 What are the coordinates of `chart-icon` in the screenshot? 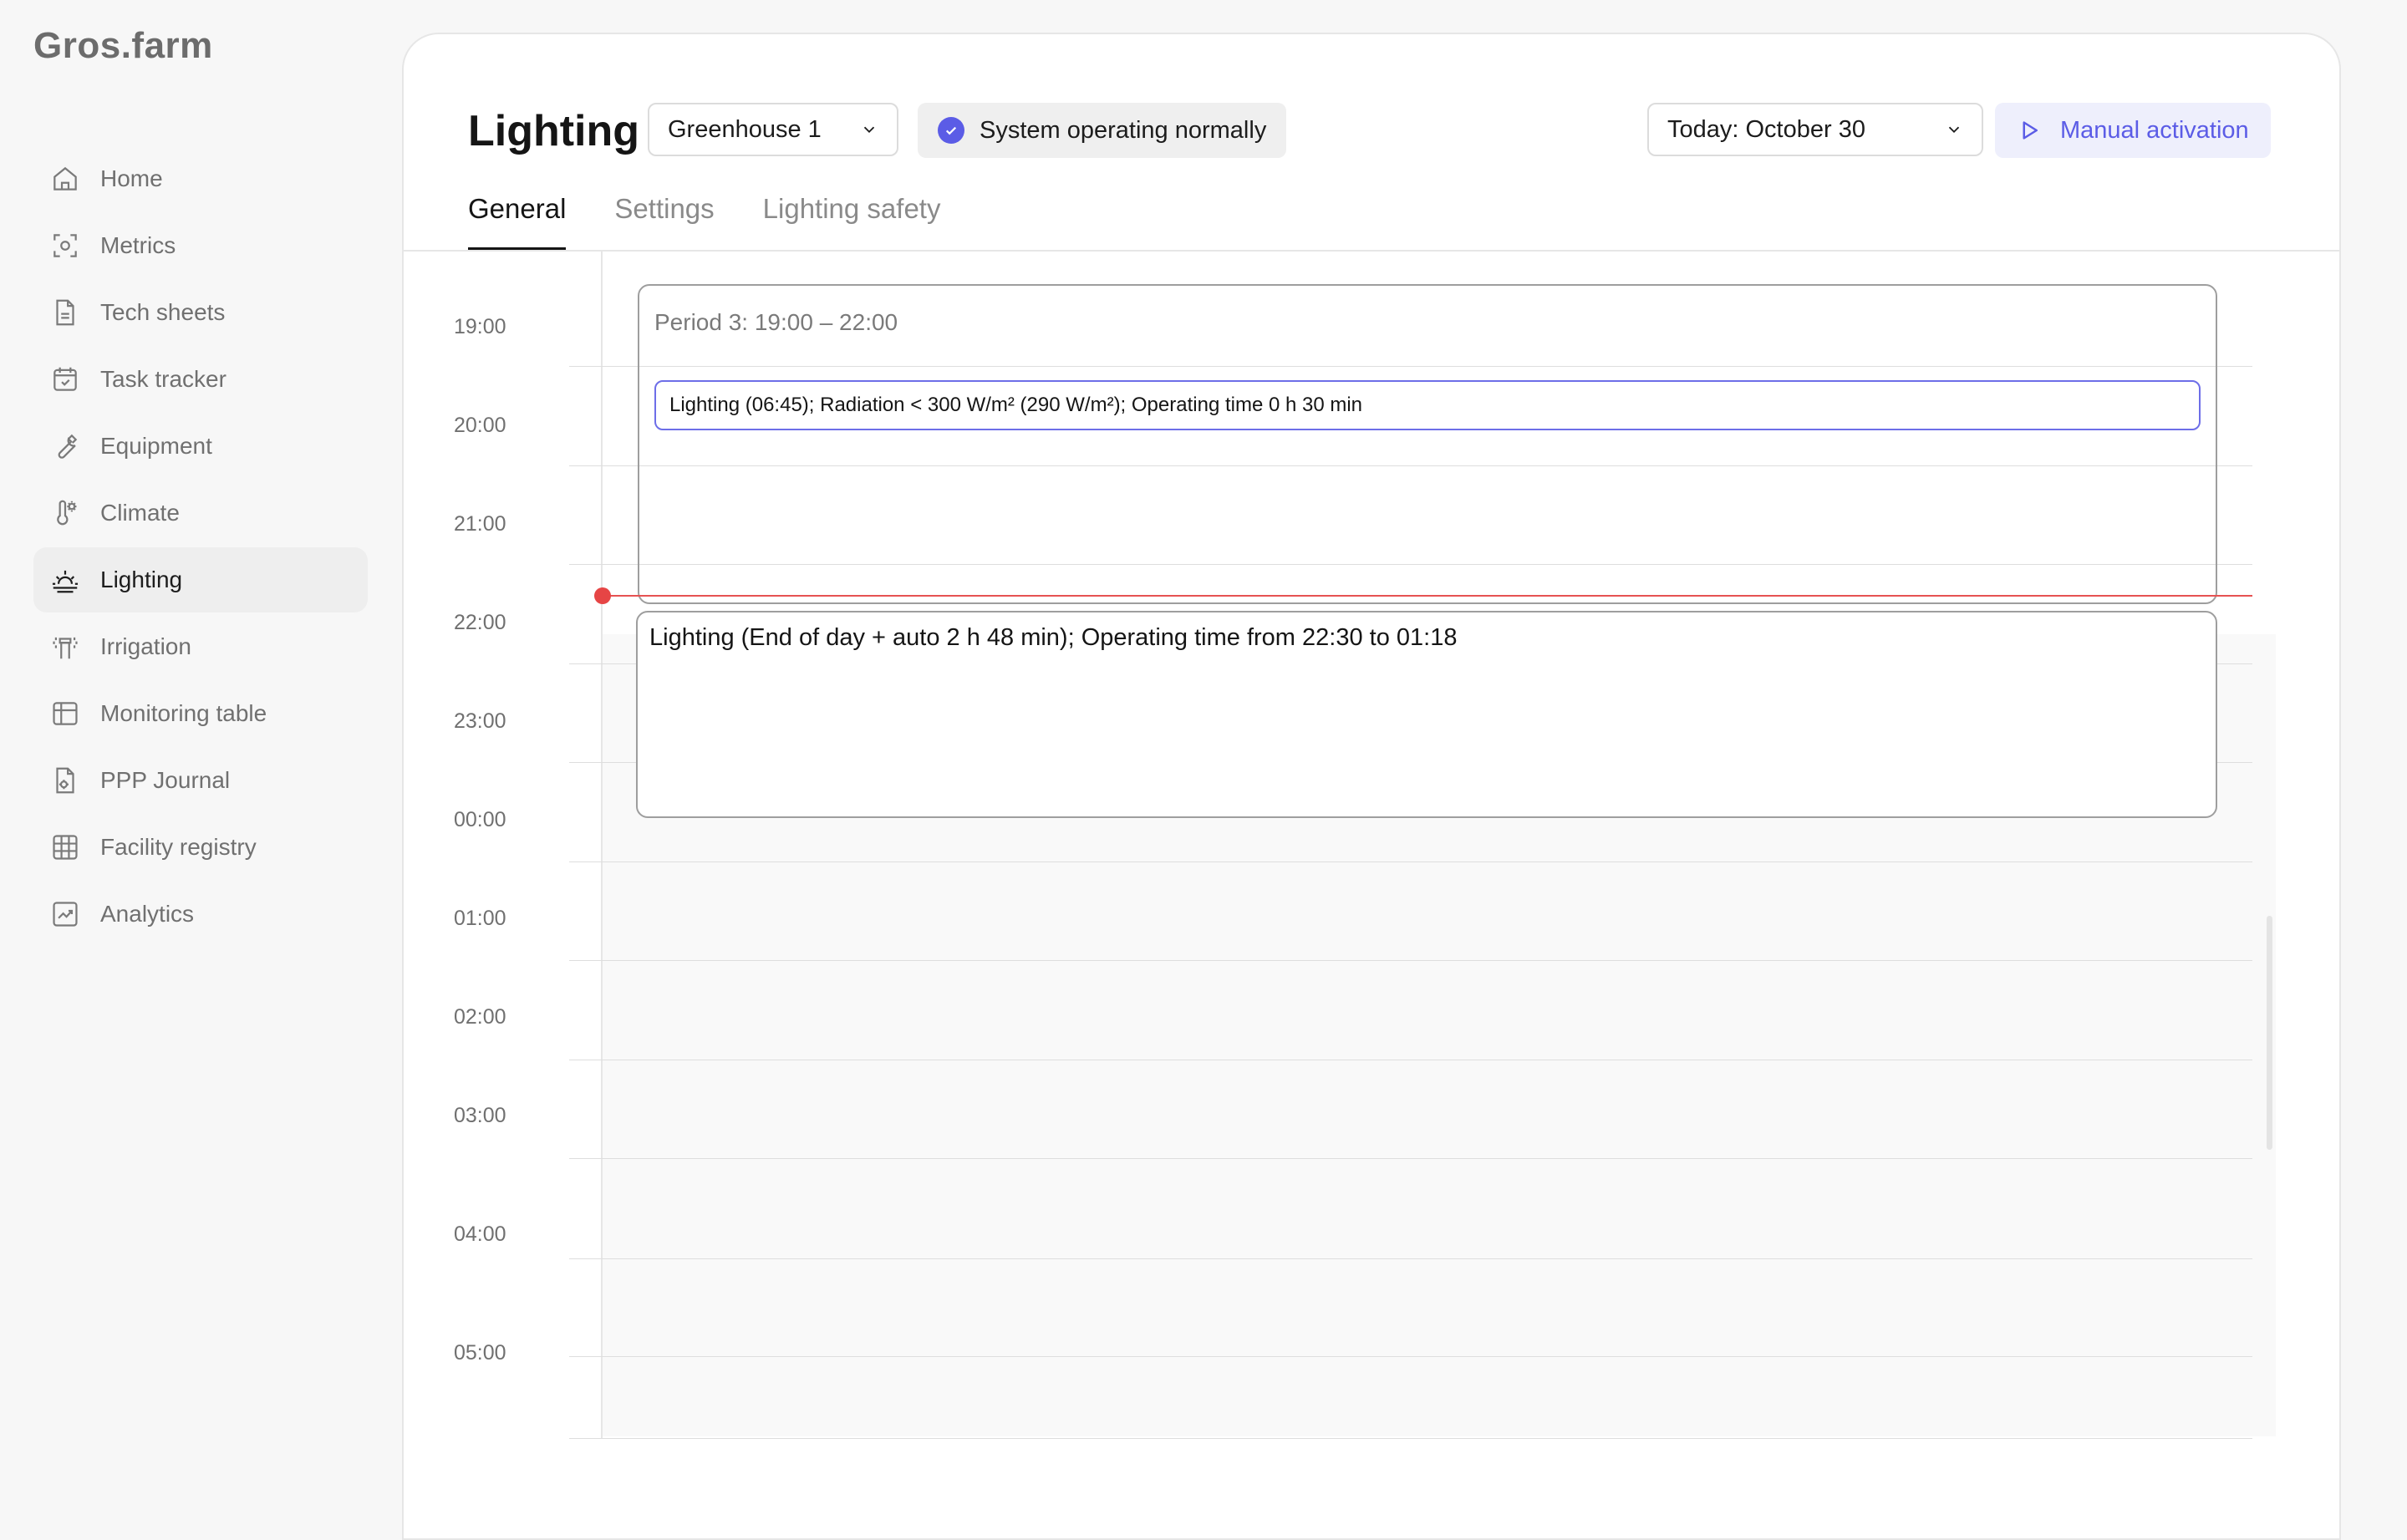 It's located at (65, 914).